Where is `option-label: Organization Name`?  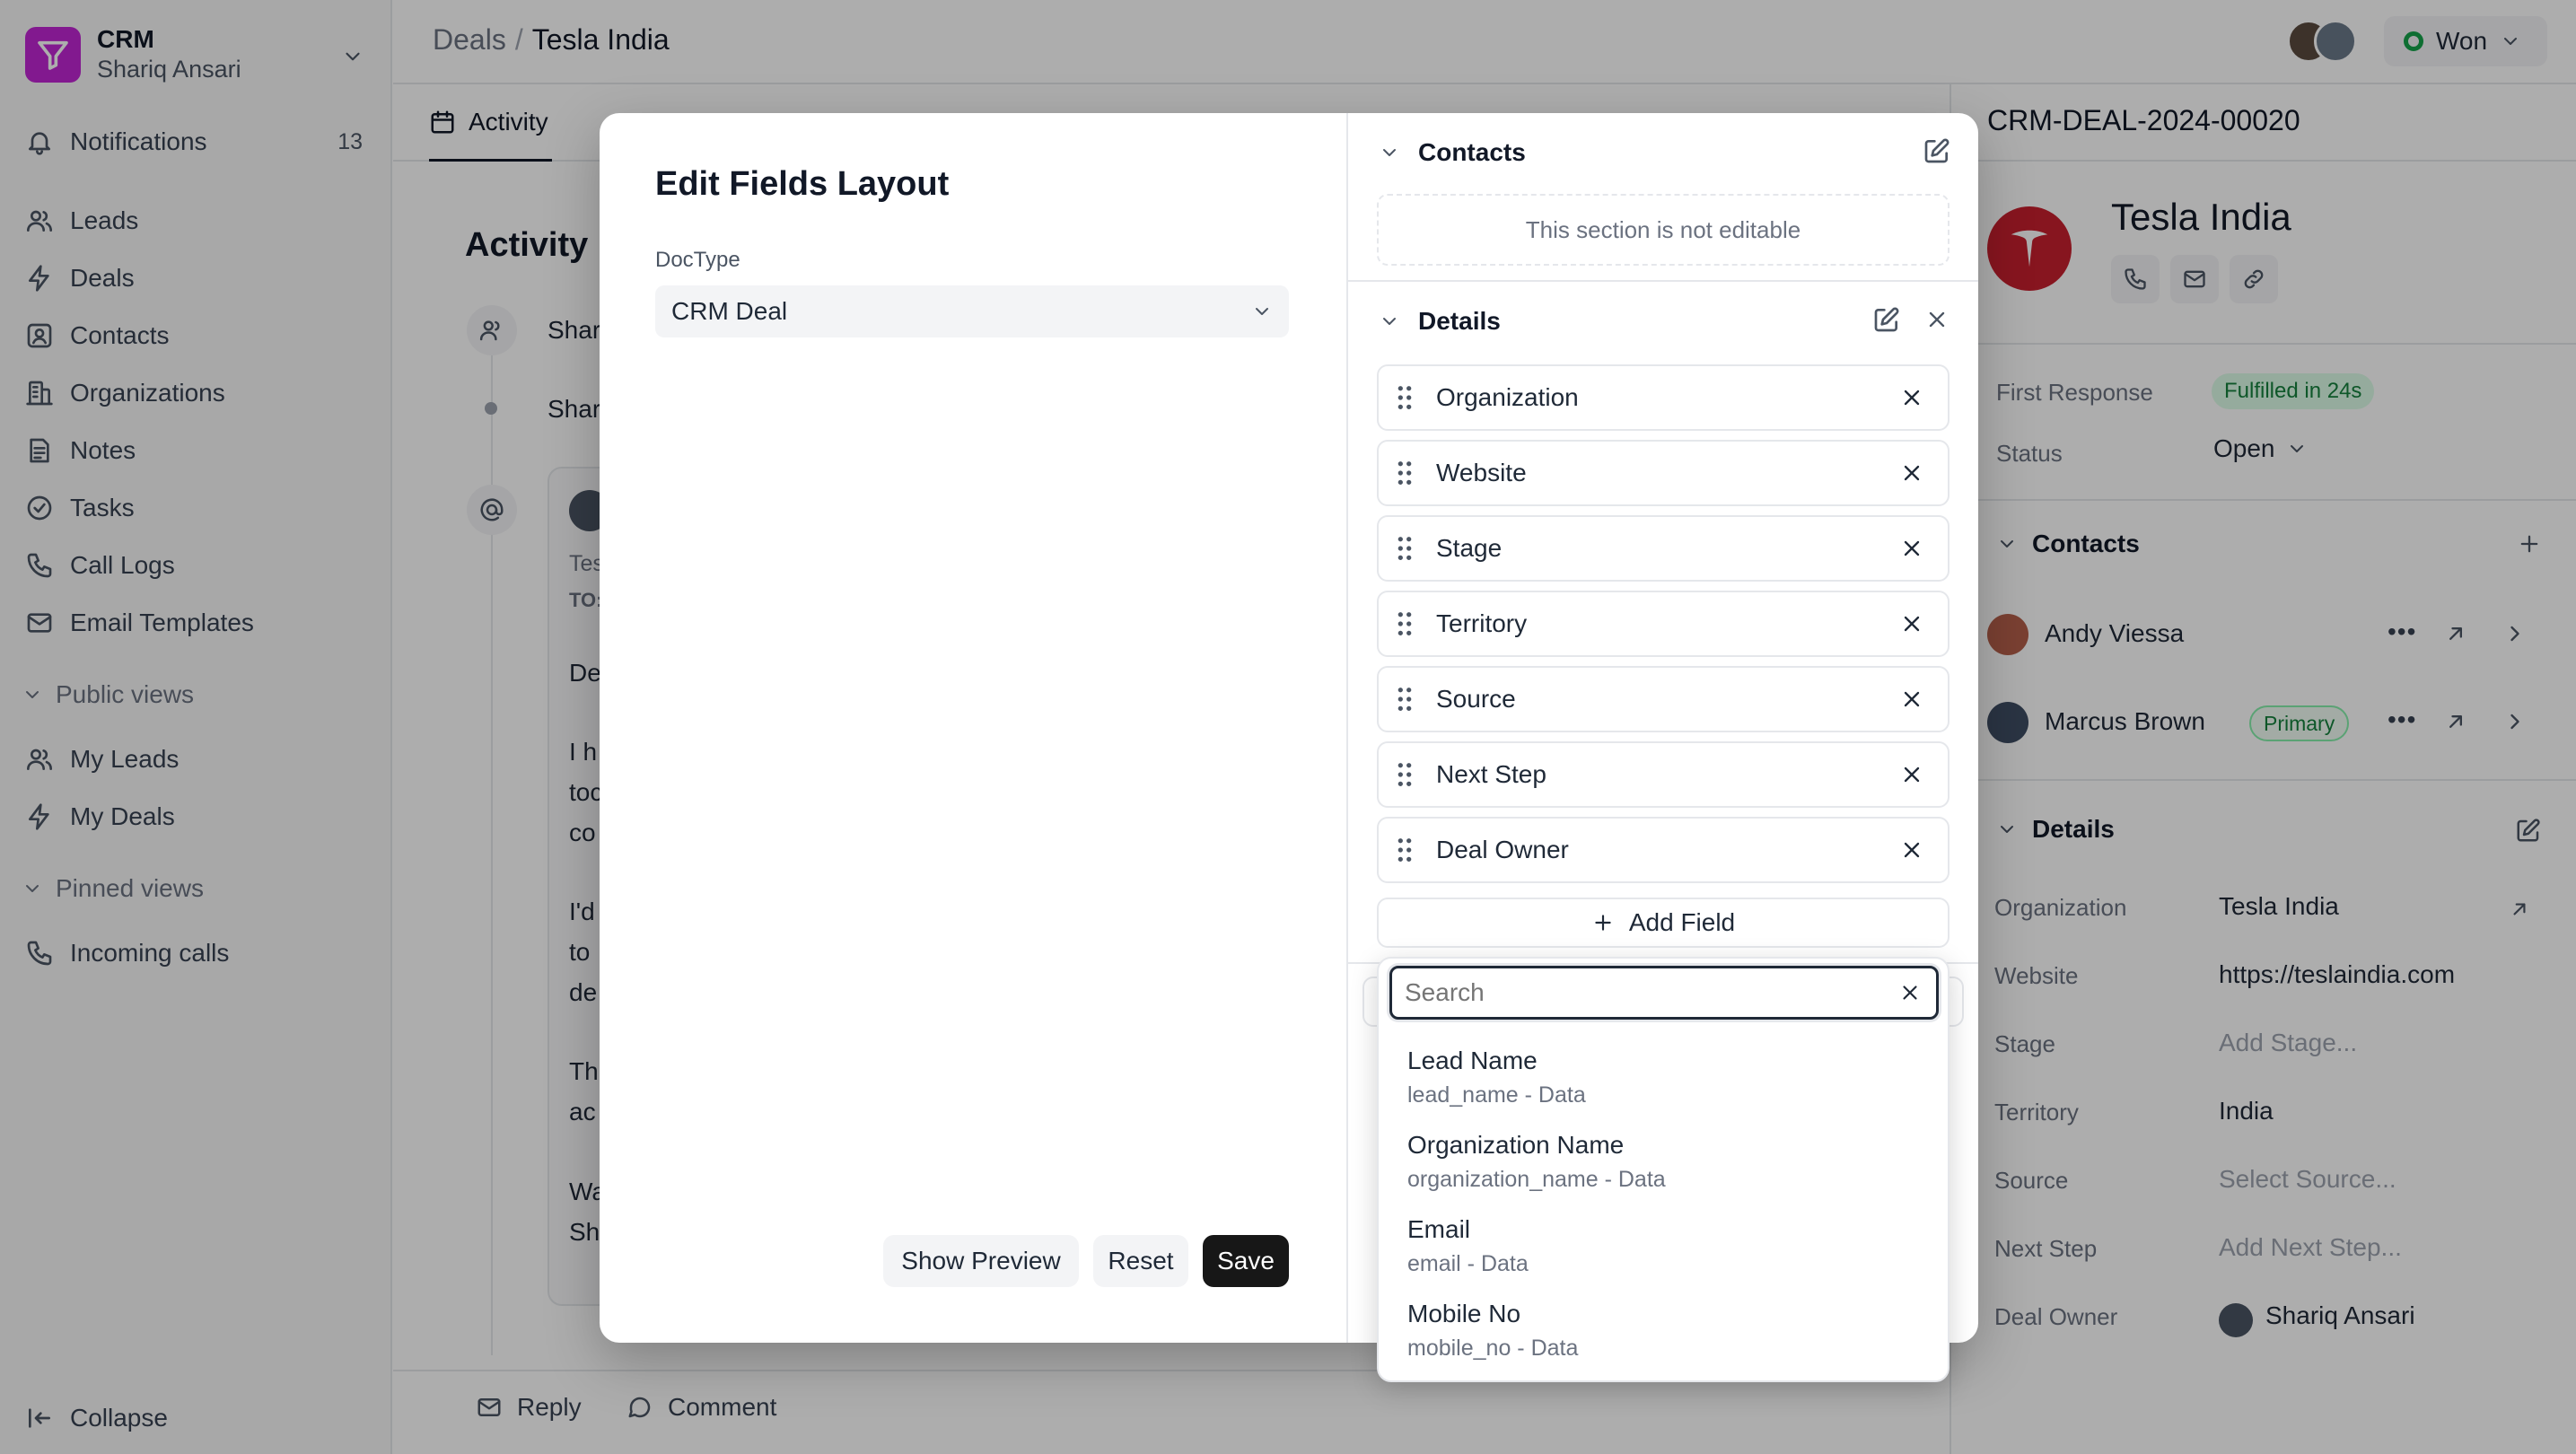 option-label: Organization Name is located at coordinates (1516, 1145).